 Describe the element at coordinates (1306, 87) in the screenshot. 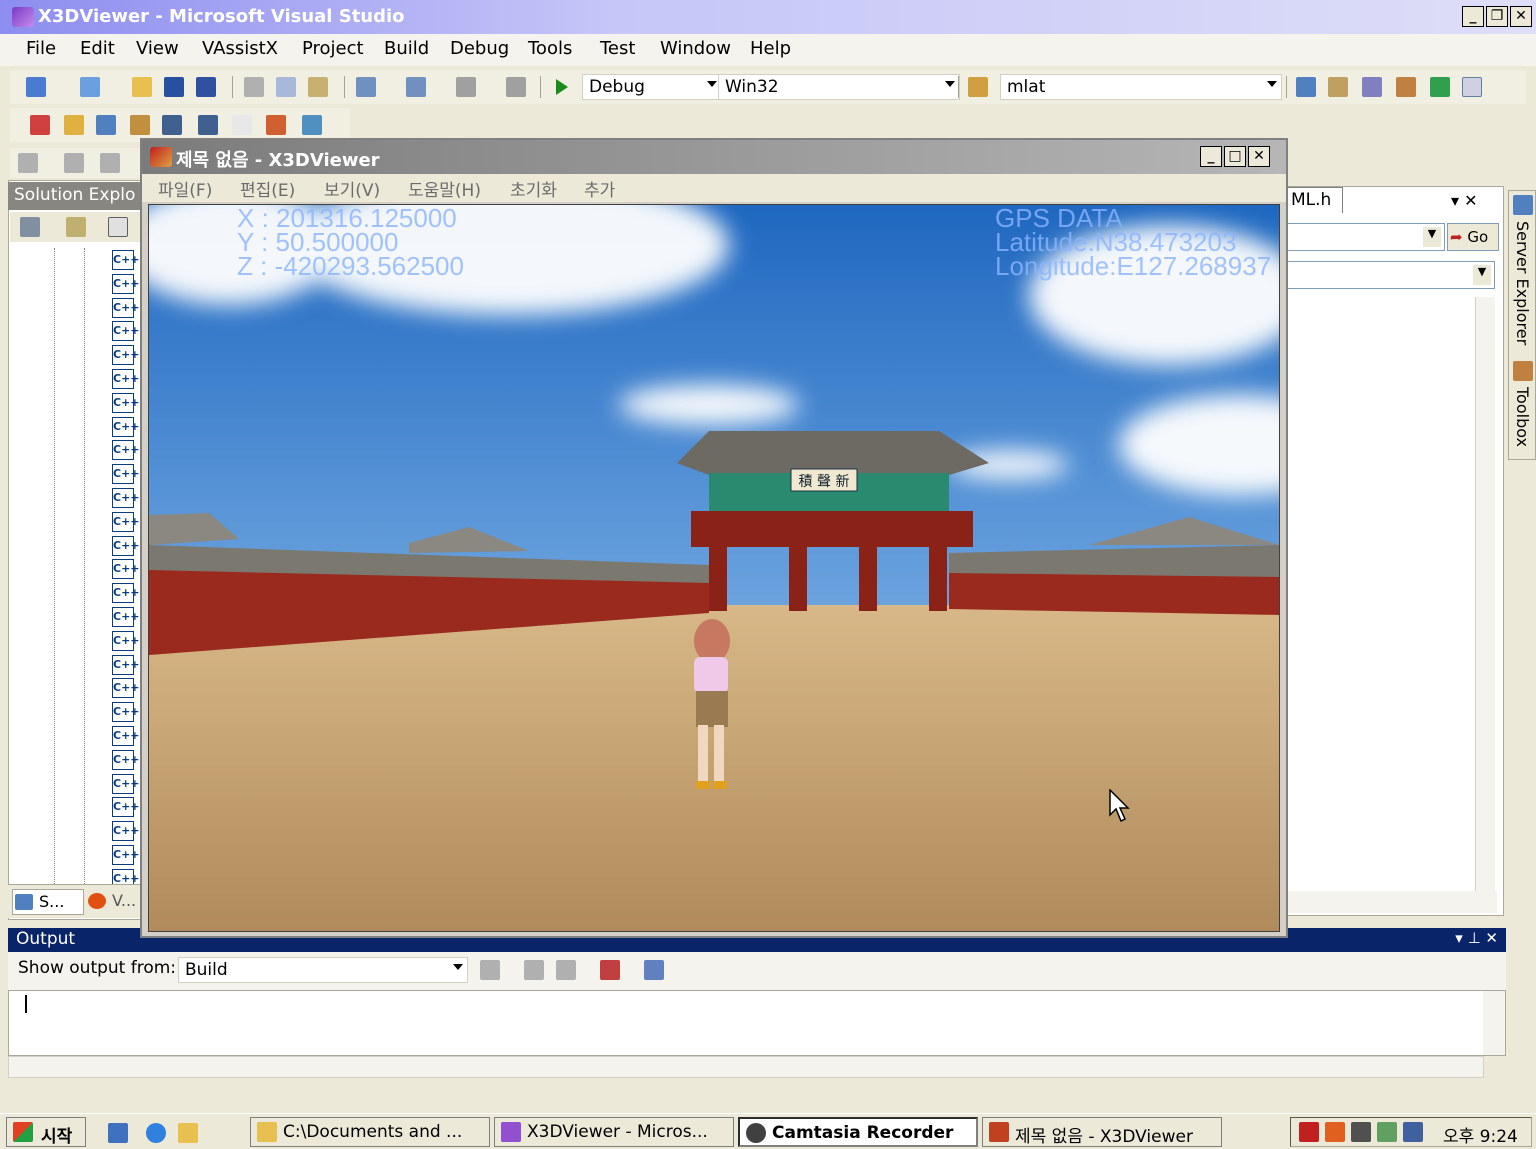

I see `solution-explorer-icon` at that location.